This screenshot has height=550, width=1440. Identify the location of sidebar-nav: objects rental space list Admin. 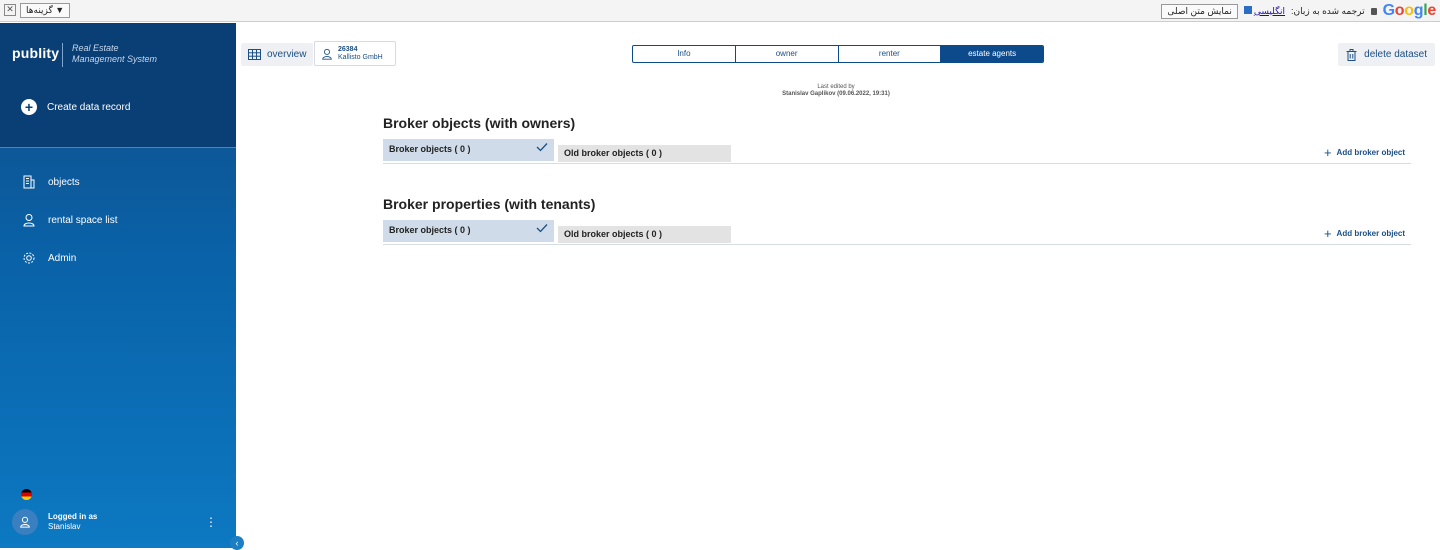
(118, 220).